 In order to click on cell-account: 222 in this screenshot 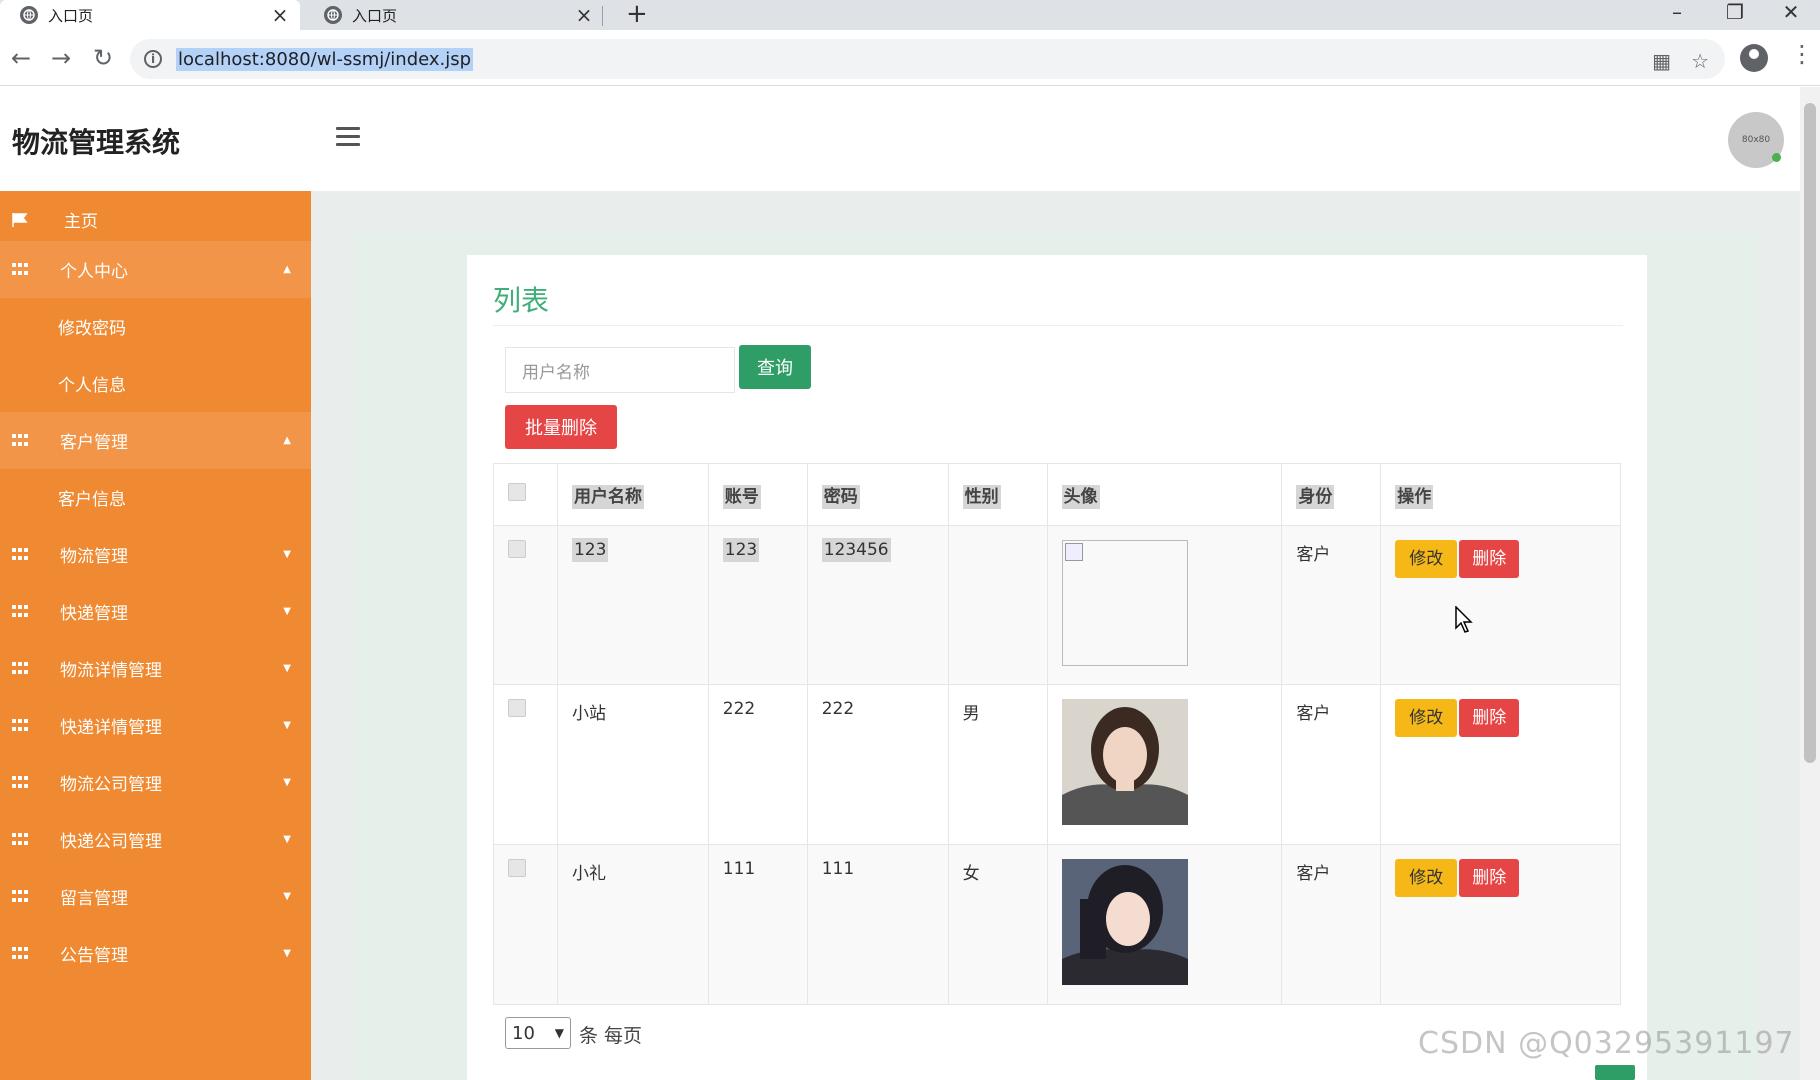, I will do `click(757, 764)`.